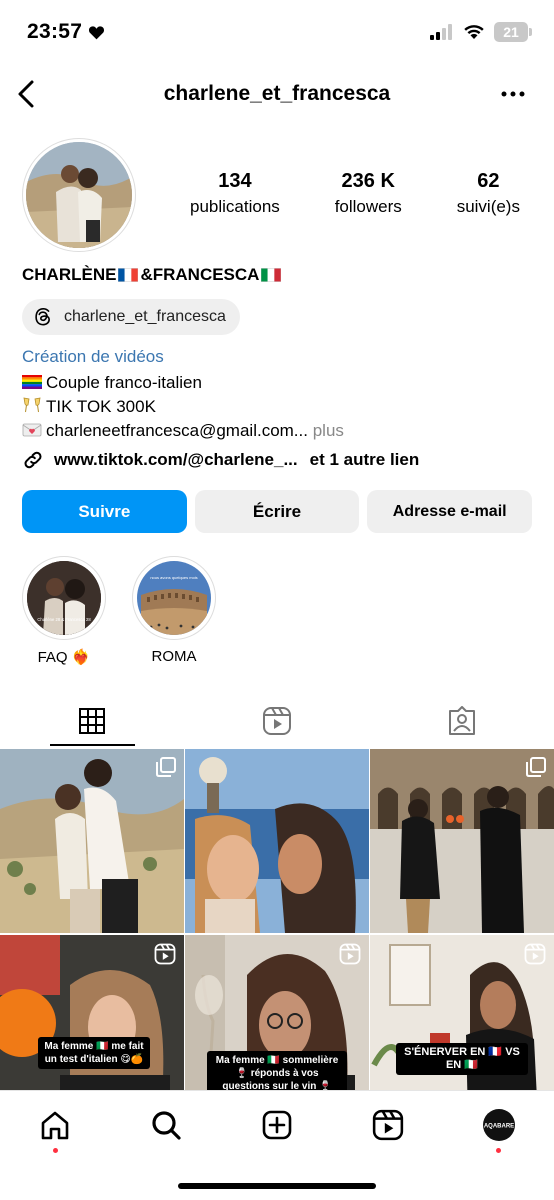 Image resolution: width=554 pixels, height=1200 pixels. I want to click on post-thumbnail, so click(277, 841).